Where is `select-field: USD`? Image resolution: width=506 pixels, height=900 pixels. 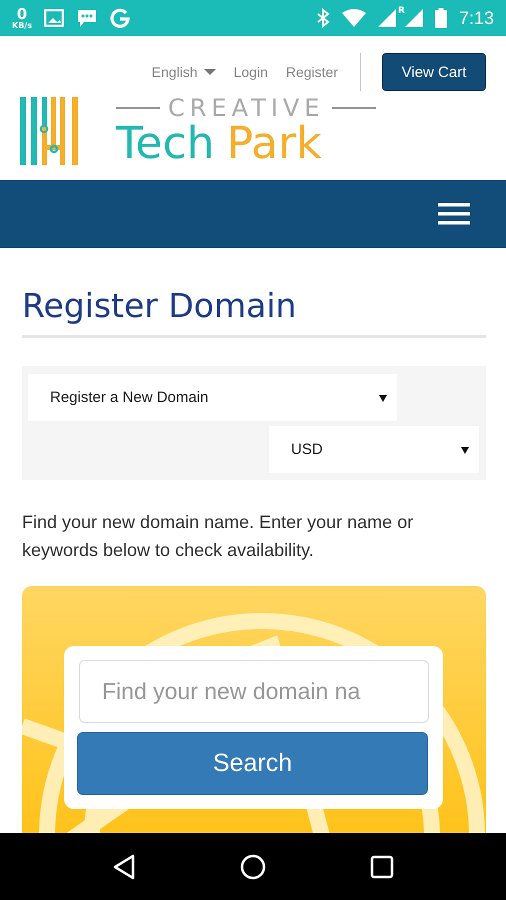
select-field: USD is located at coordinates (374, 449).